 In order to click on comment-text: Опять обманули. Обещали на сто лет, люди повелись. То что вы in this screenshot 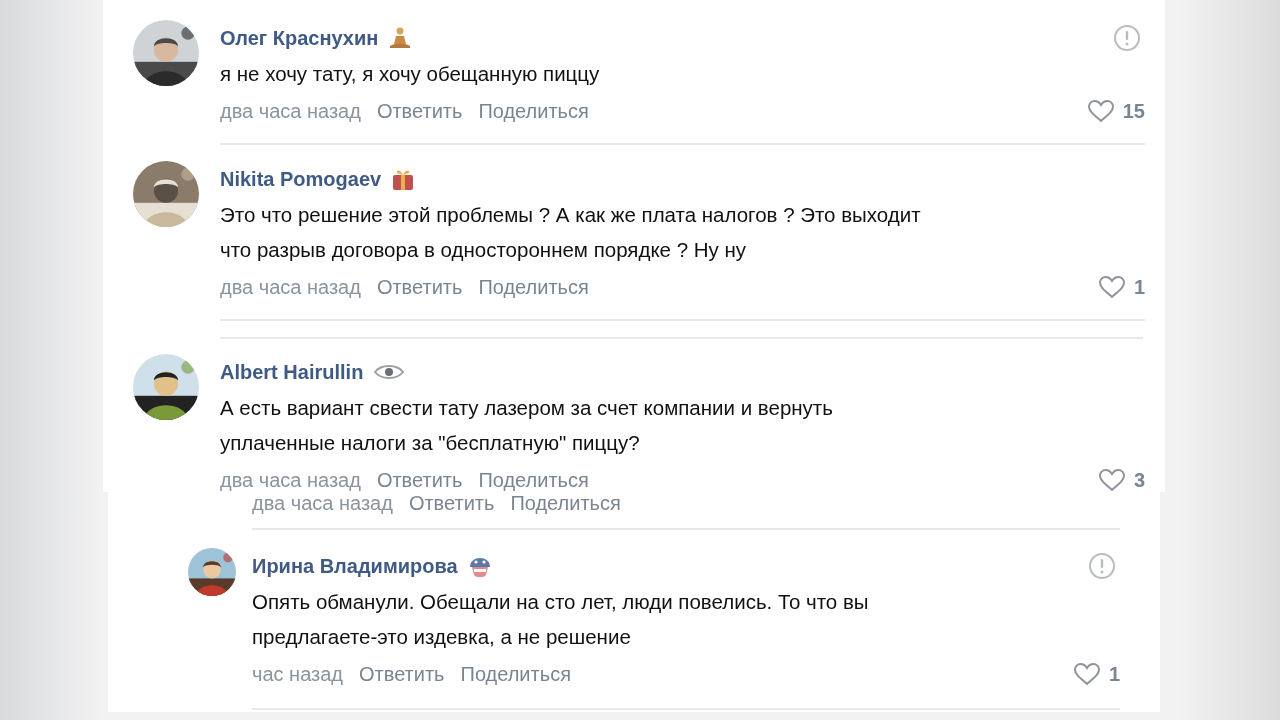, I will do `click(561, 602)`.